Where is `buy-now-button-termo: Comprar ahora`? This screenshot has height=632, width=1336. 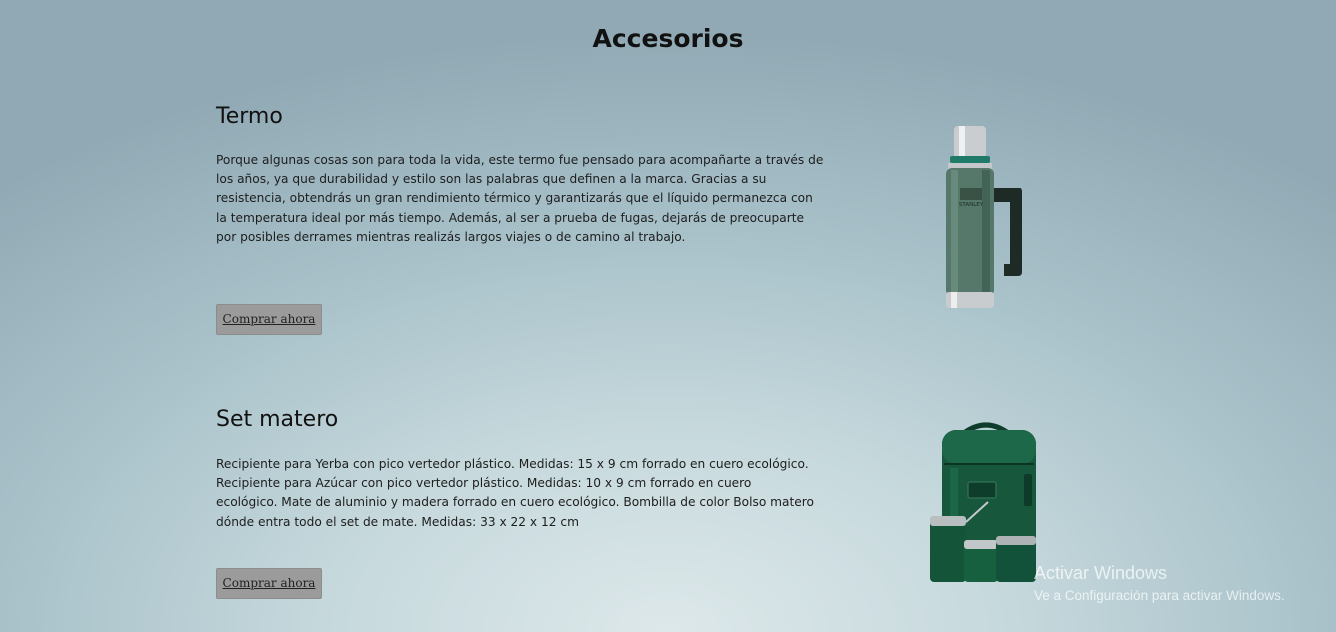
buy-now-button-termo: Comprar ahora is located at coordinates (269, 319).